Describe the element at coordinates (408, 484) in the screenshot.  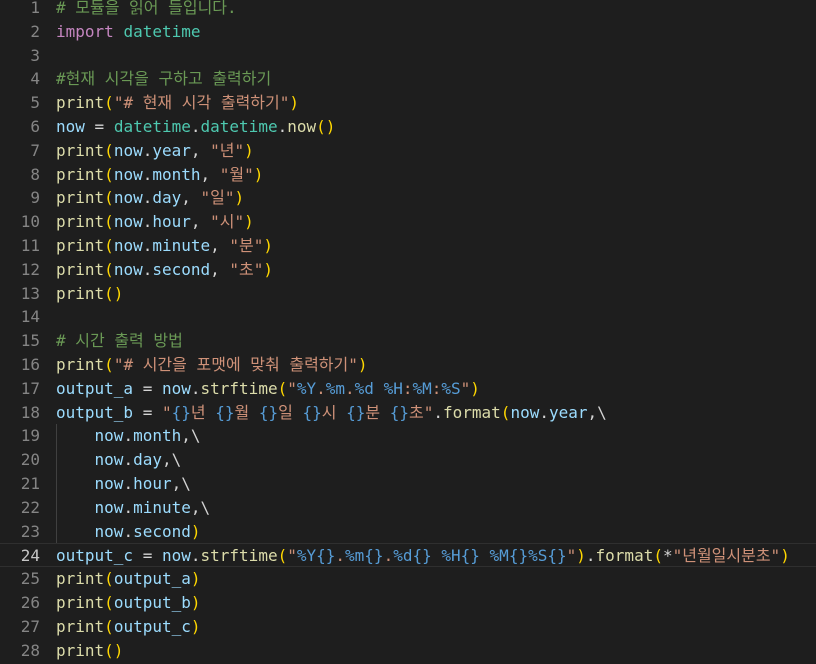
I see `code-line: 21 now.hour,\` at that location.